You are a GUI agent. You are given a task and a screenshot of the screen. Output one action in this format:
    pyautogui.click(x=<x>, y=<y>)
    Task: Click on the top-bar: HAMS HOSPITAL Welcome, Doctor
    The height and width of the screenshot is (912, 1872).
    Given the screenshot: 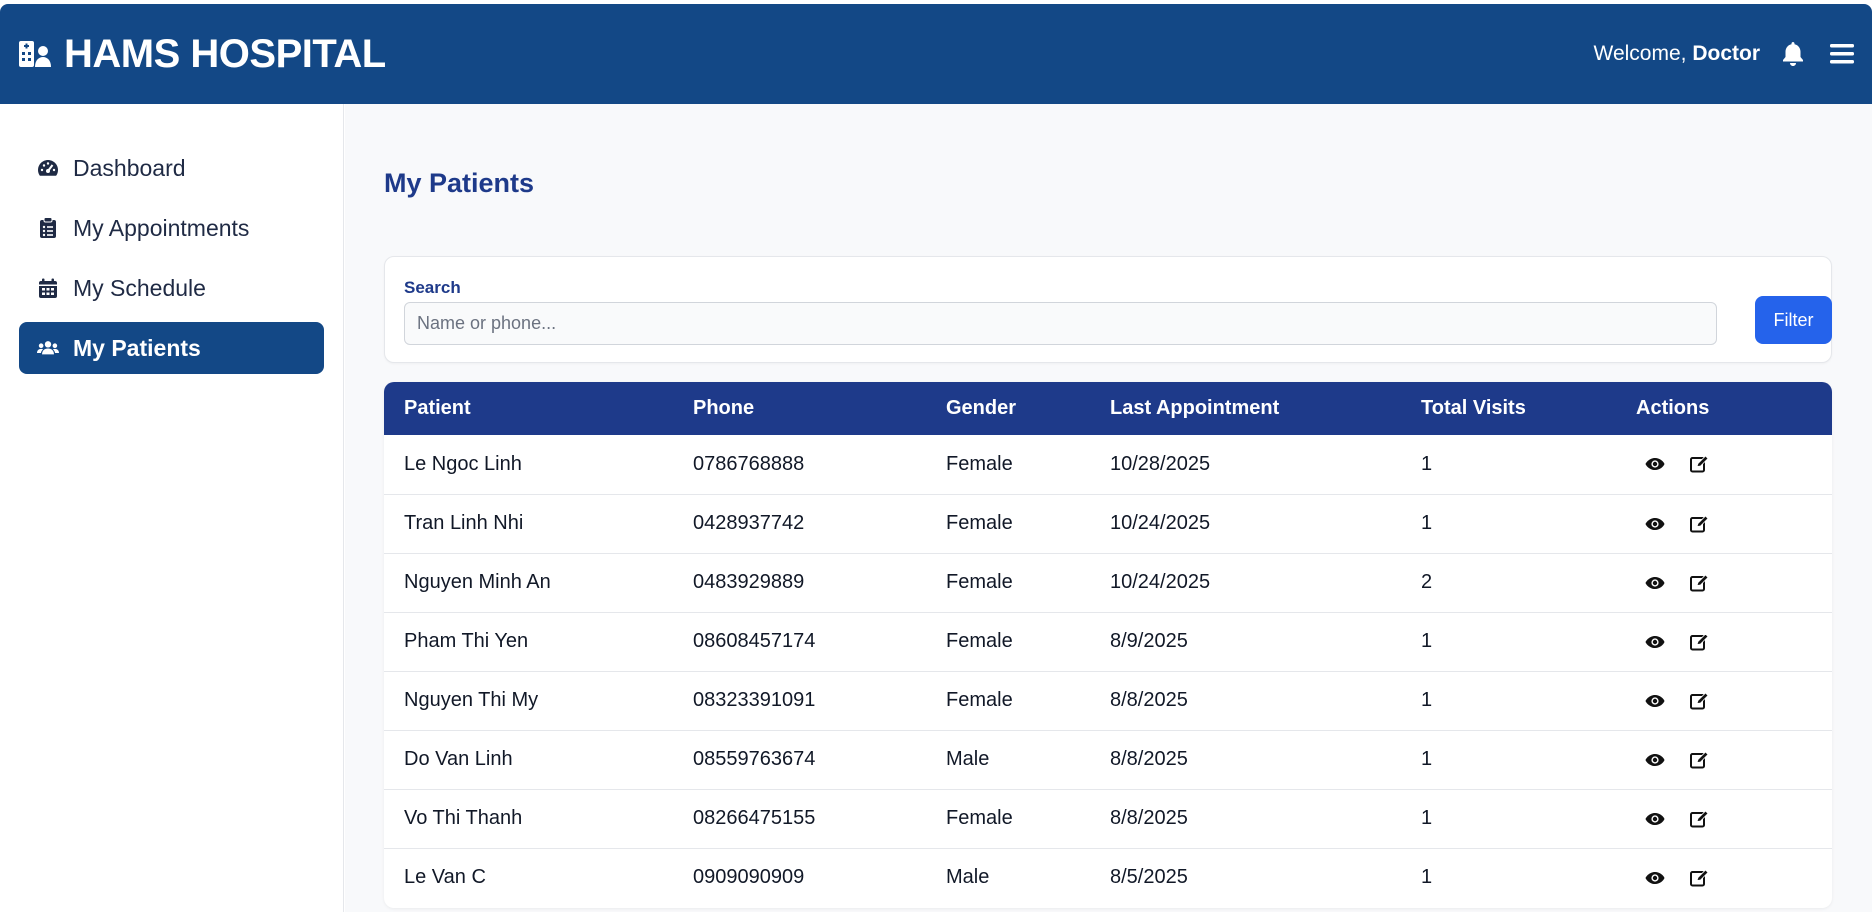 What is the action you would take?
    pyautogui.click(x=936, y=54)
    